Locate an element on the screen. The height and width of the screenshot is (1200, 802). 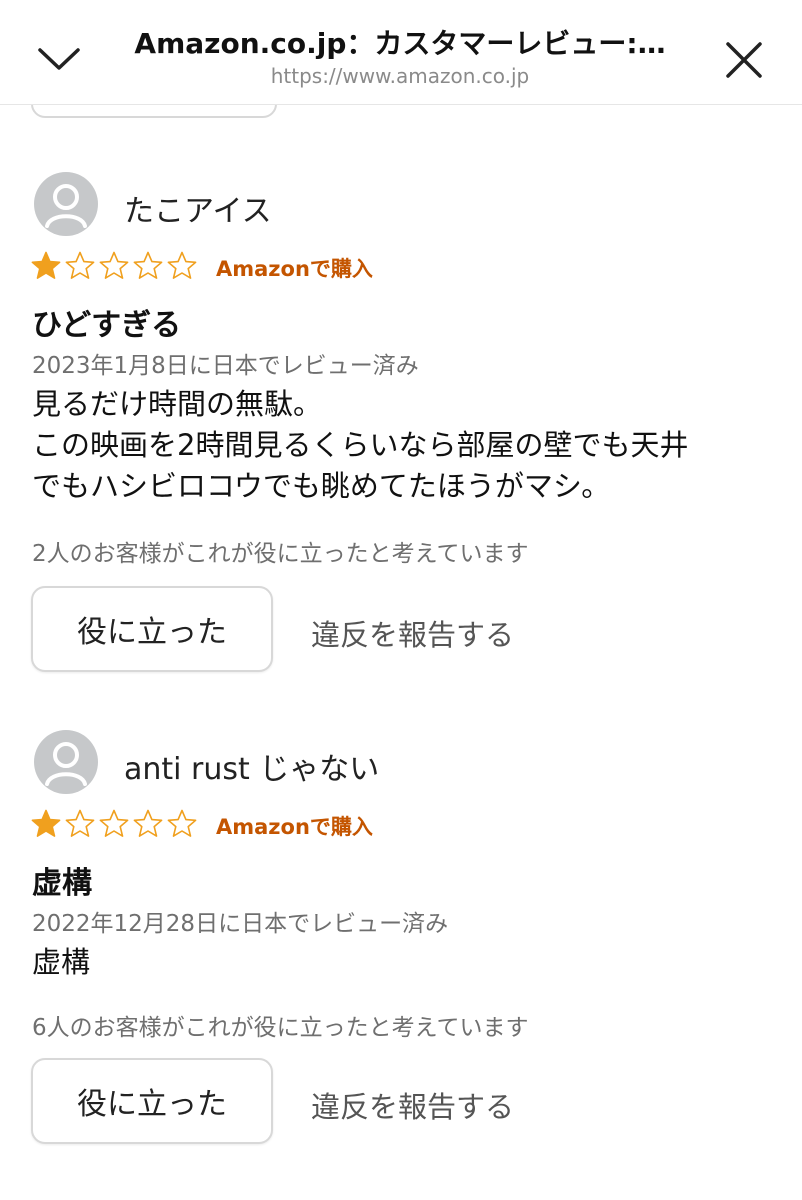
review-title: 虚構 is located at coordinates (62, 883).